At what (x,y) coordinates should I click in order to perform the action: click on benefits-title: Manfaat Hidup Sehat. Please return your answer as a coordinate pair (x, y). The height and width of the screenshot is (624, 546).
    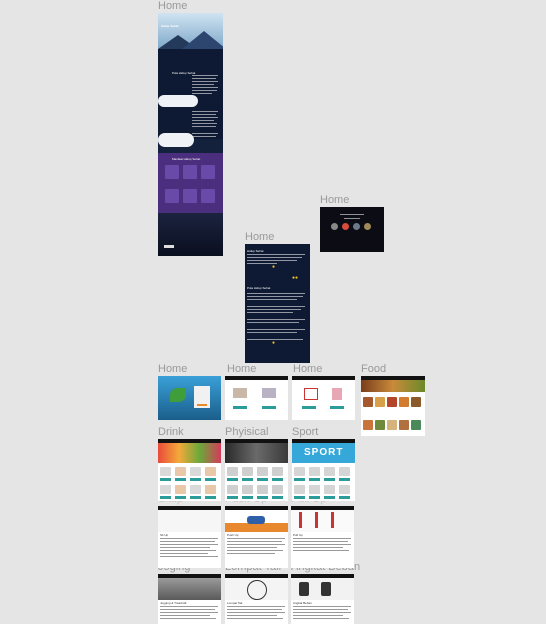
    Looking at the image, I should click on (186, 159).